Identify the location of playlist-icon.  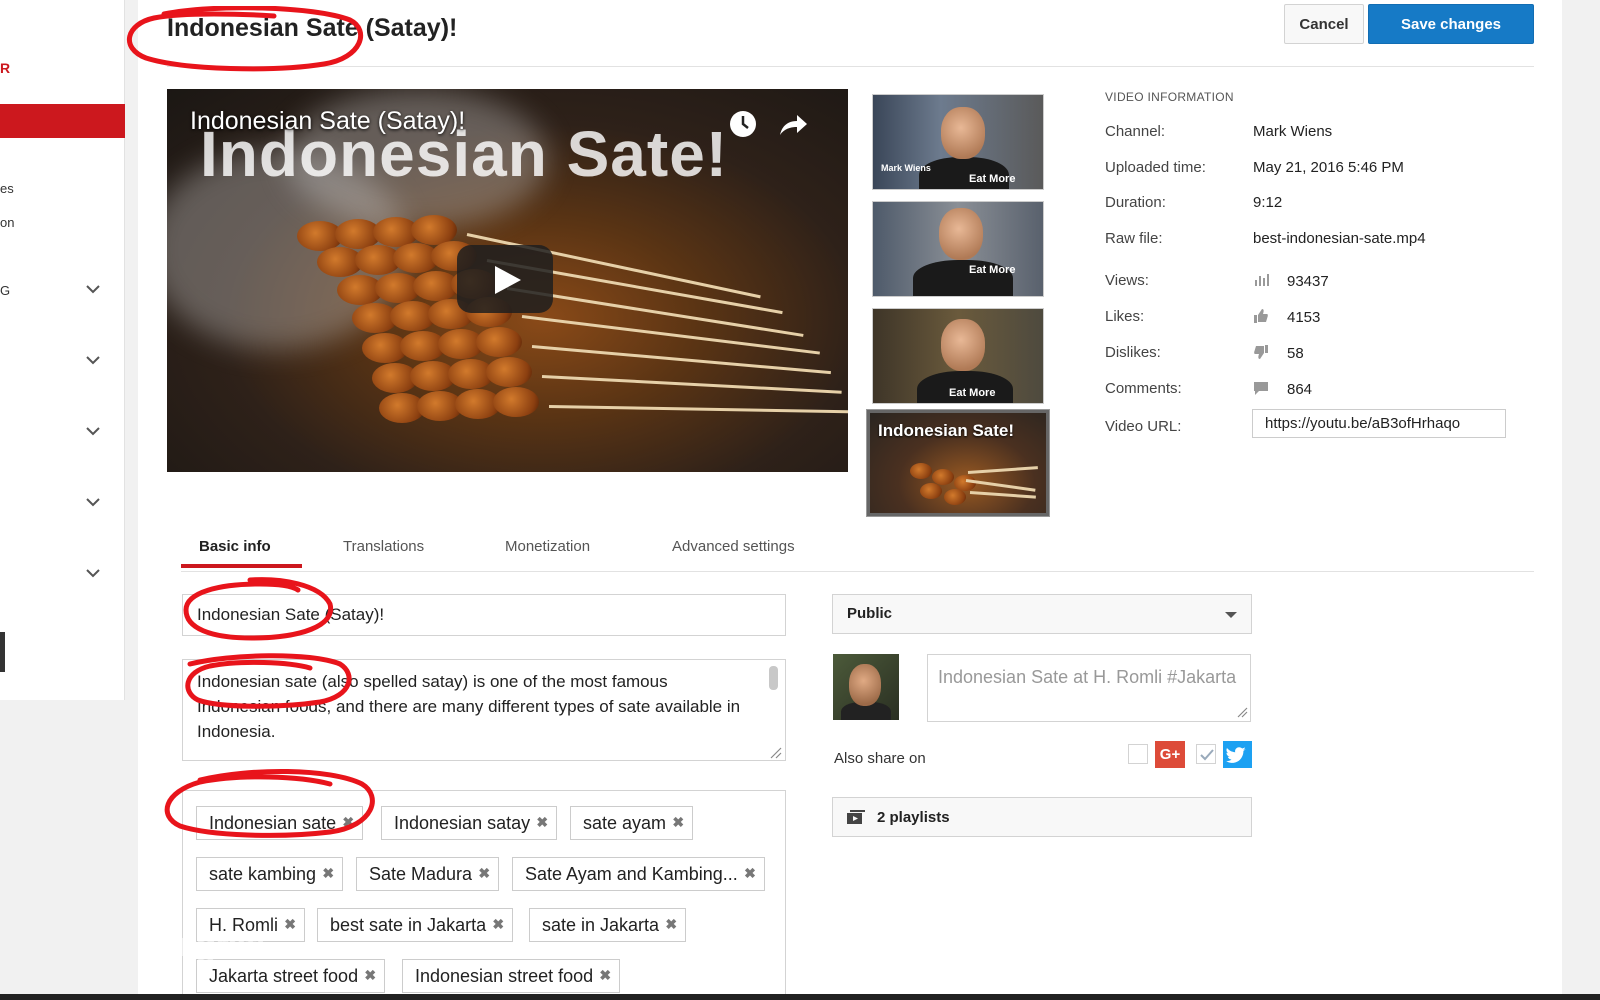
(856, 817).